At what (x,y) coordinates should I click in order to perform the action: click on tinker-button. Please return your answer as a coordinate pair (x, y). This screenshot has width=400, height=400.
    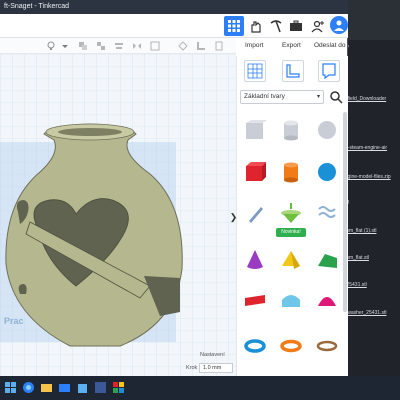
    Looking at the image, I should click on (256, 26).